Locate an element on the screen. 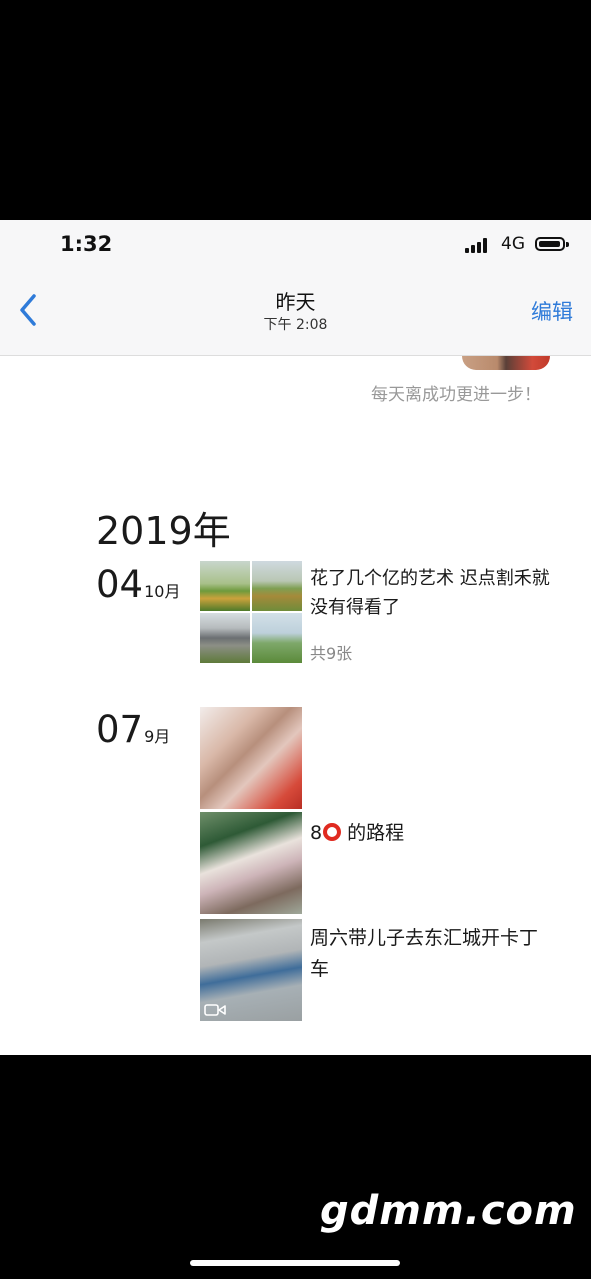 The width and height of the screenshot is (591, 1279). network-label: 4G is located at coordinates (513, 244).